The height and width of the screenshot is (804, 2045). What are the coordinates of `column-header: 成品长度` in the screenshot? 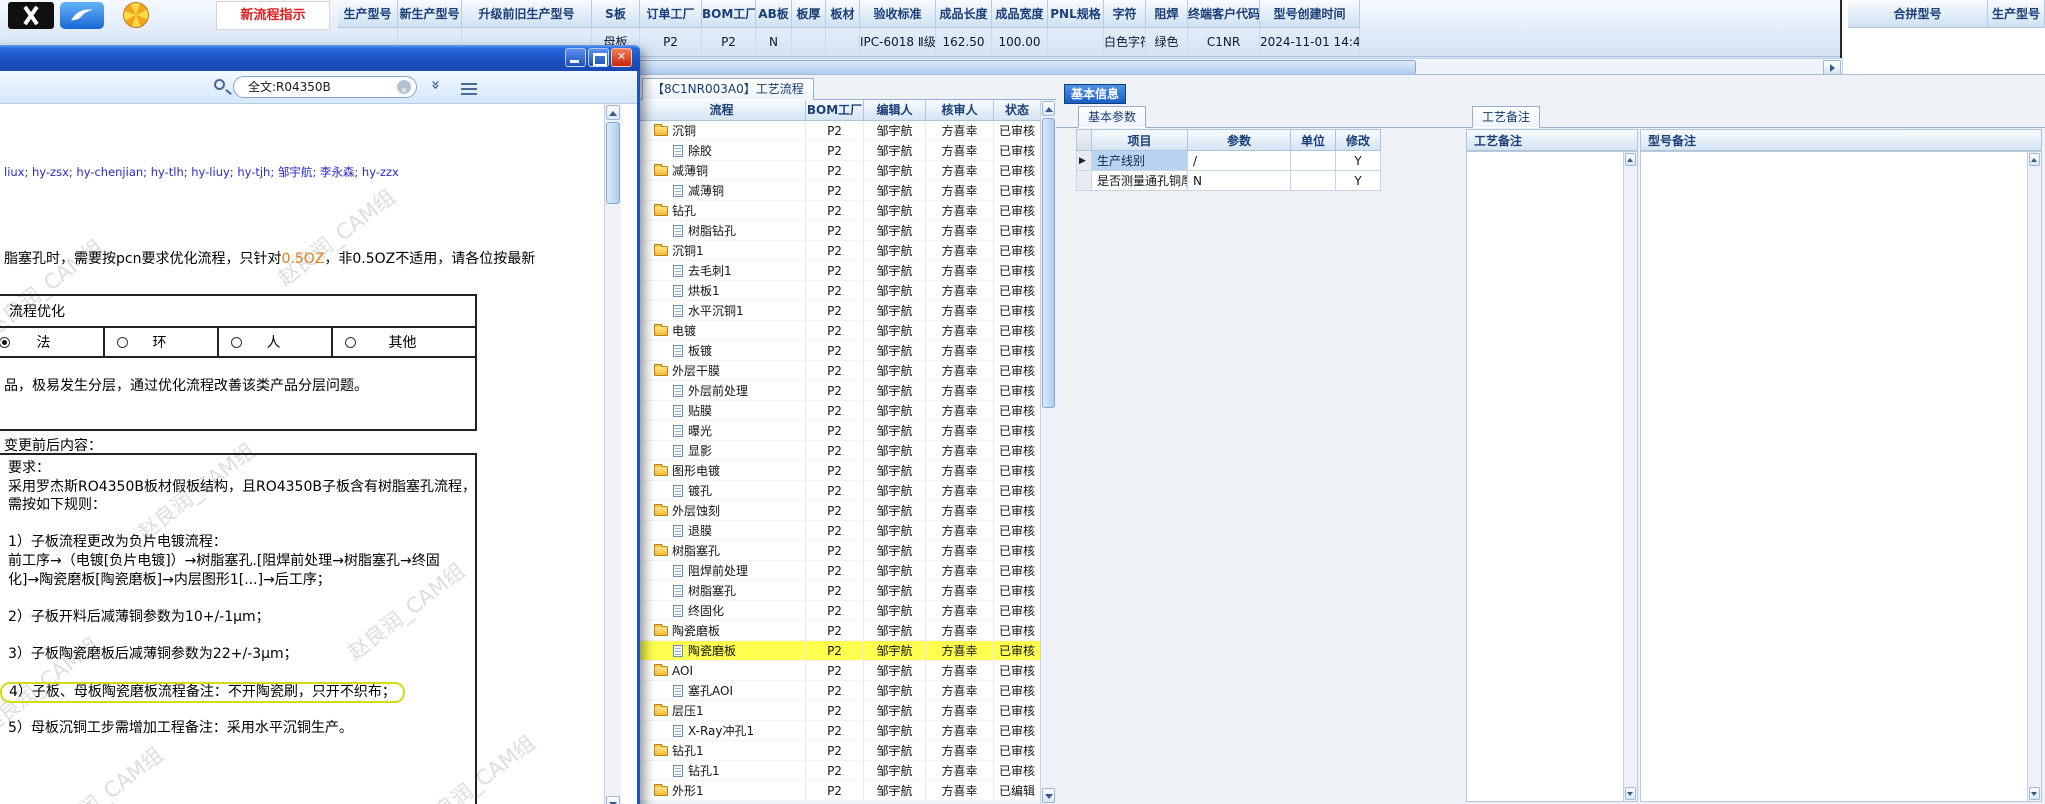 It's located at (964, 14).